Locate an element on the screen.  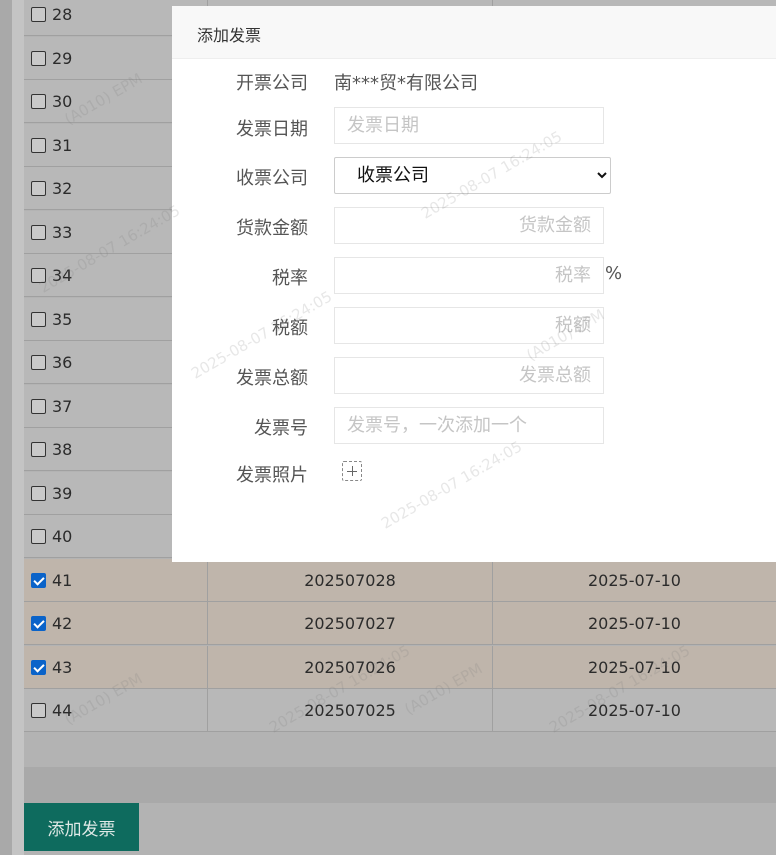
row-number: 35 is located at coordinates (62, 319).